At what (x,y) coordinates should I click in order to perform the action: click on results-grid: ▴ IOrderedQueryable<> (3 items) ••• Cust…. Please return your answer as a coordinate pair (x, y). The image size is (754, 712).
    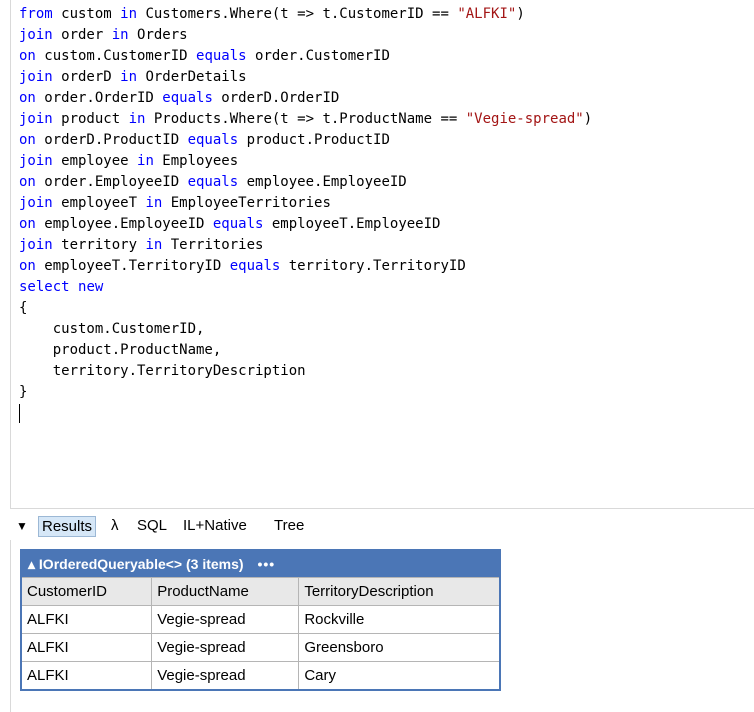
    Looking at the image, I should click on (260, 620).